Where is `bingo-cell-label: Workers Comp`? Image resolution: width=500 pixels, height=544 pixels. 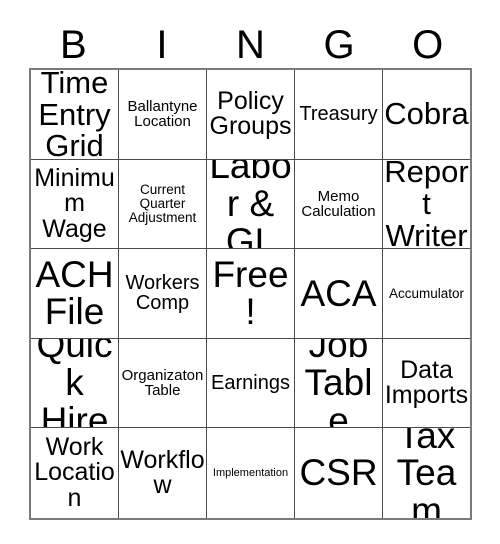
bingo-cell-label: Workers Comp is located at coordinates (162, 293).